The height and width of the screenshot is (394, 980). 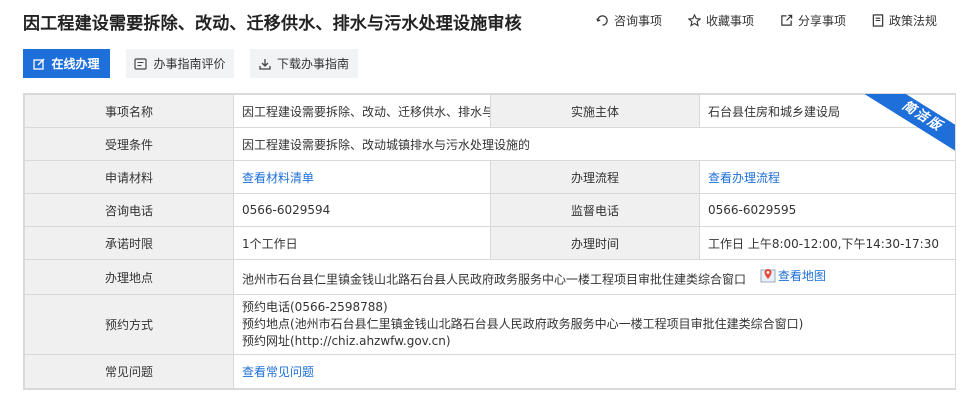 I want to click on materials-label: 申请材料, so click(x=129, y=177).